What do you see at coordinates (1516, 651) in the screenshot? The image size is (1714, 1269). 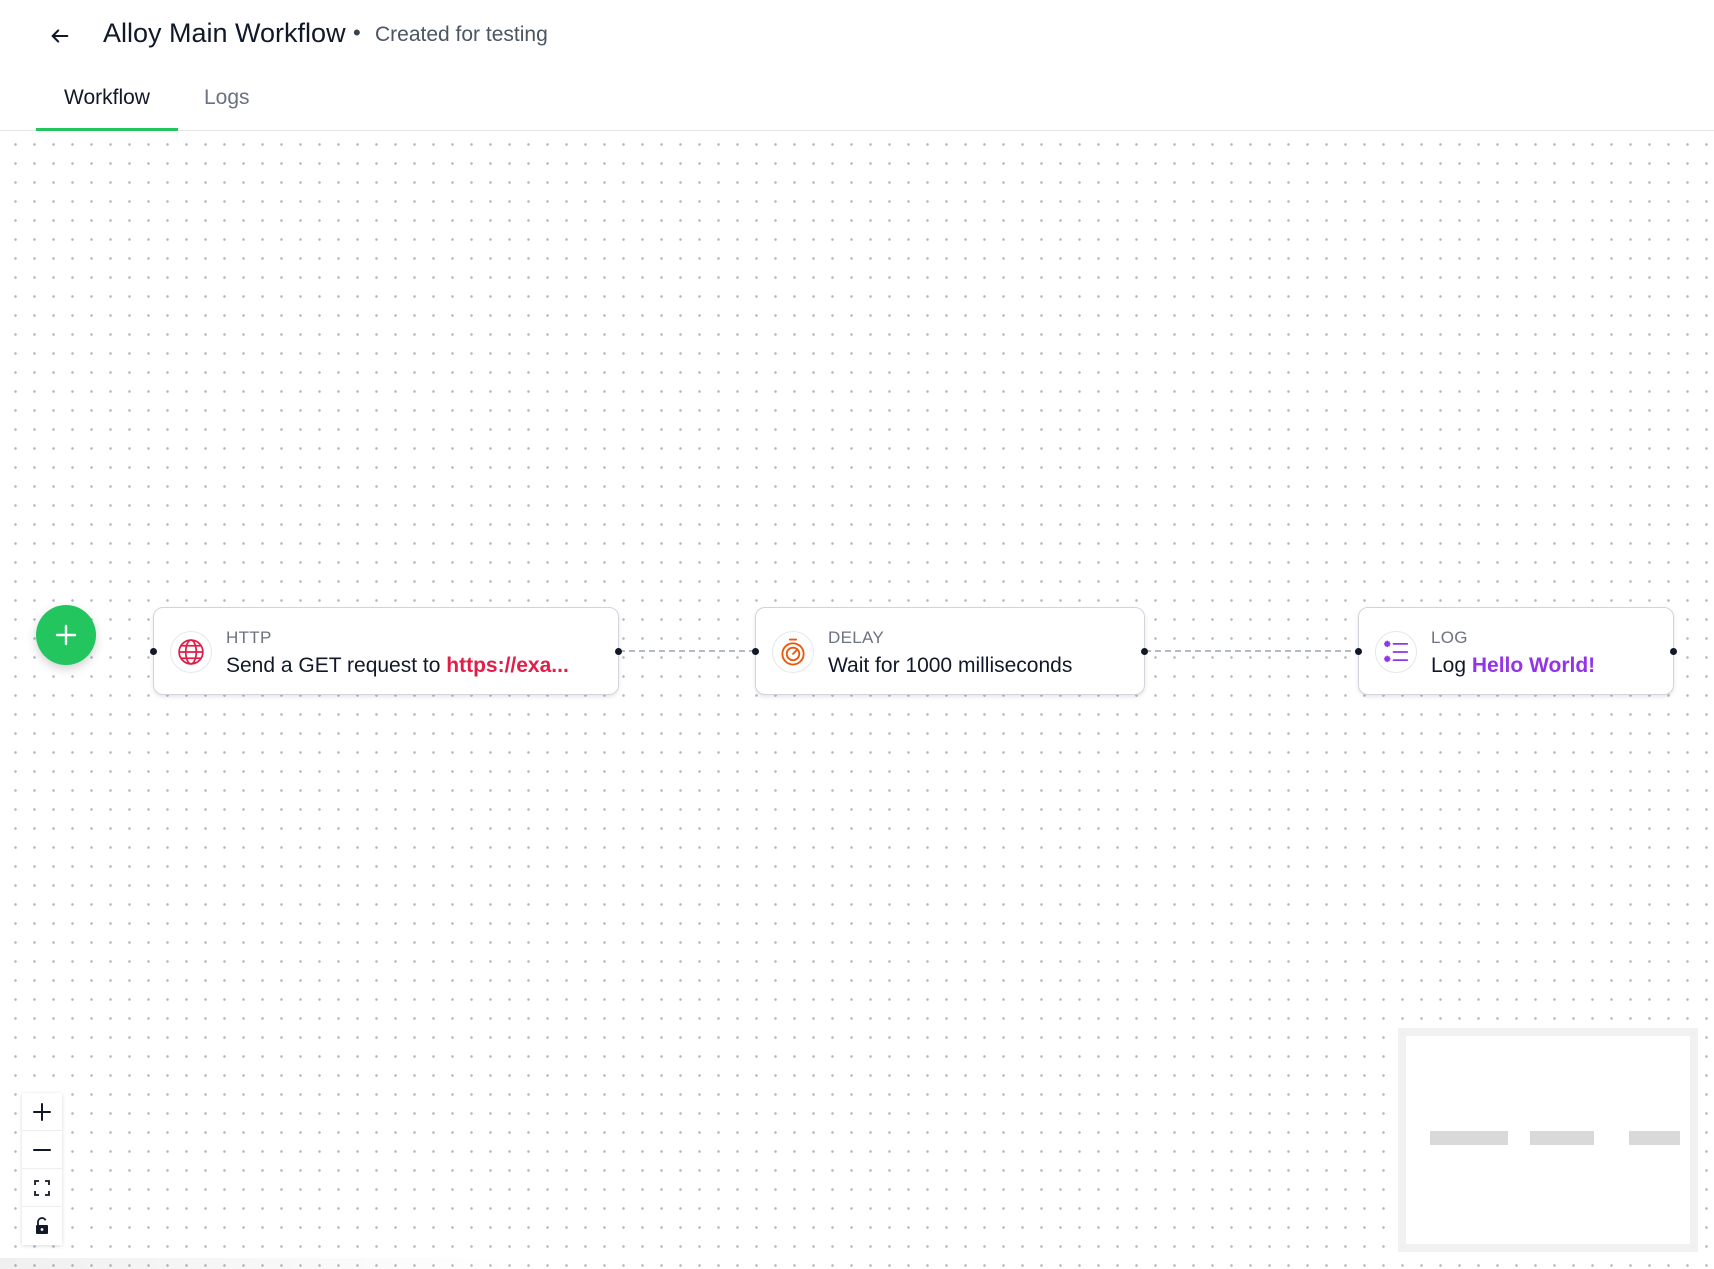 I see `node-log: LOG Log Hello World!` at bounding box center [1516, 651].